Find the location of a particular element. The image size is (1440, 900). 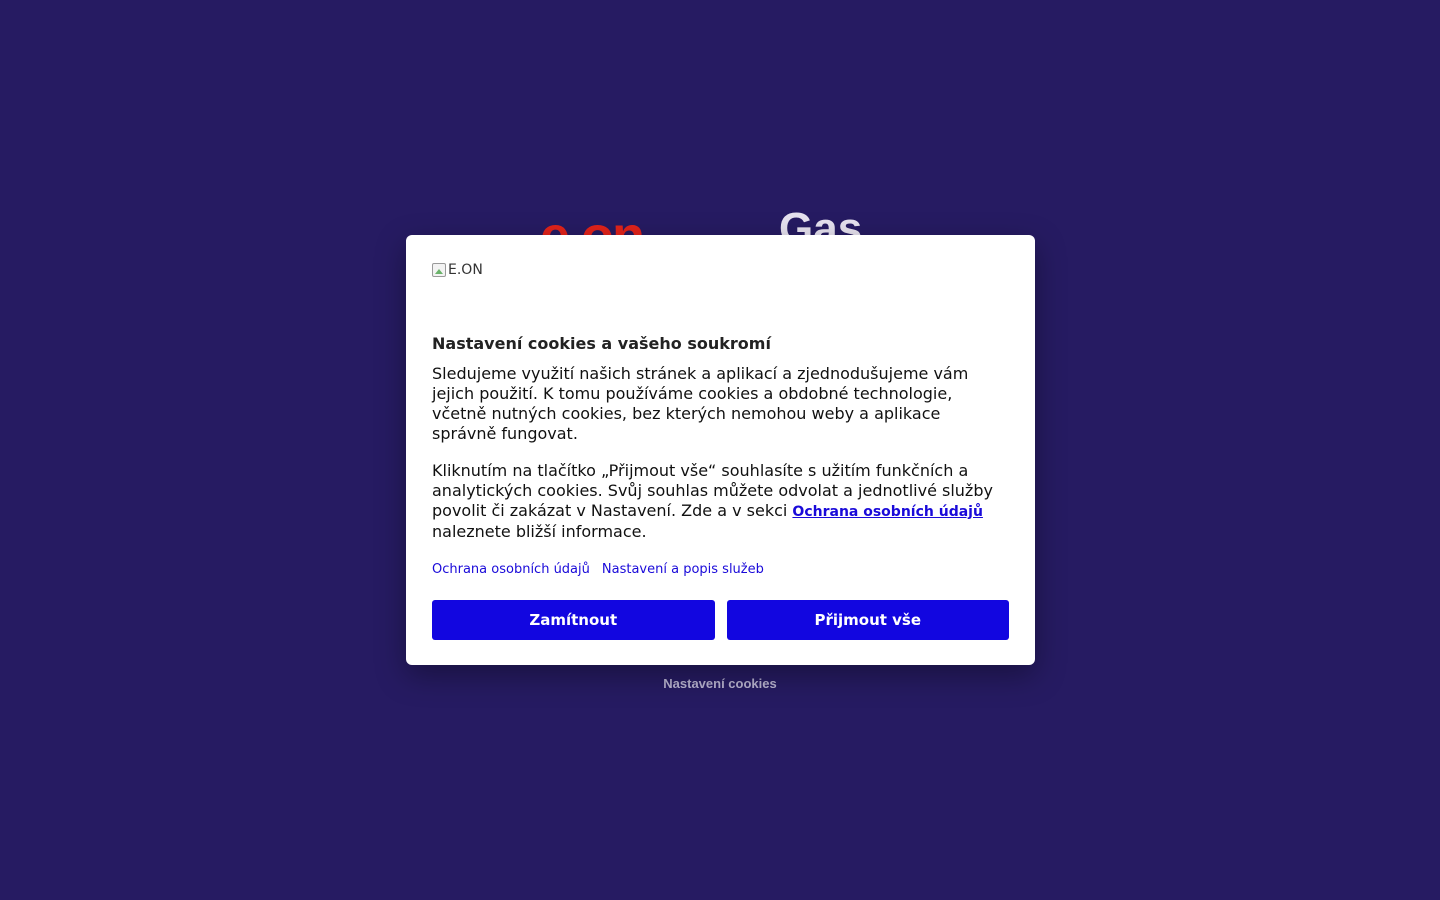

settings-link: Nastavení a popis služeb is located at coordinates (683, 569).